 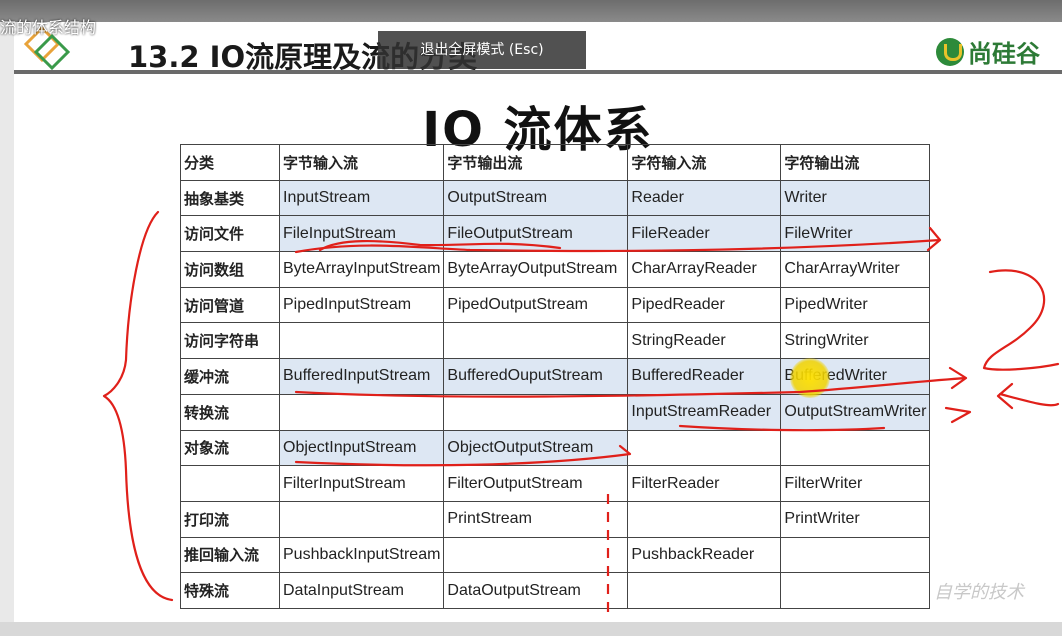 What do you see at coordinates (230, 555) in the screenshot?
I see `row-category: 推回输入流` at bounding box center [230, 555].